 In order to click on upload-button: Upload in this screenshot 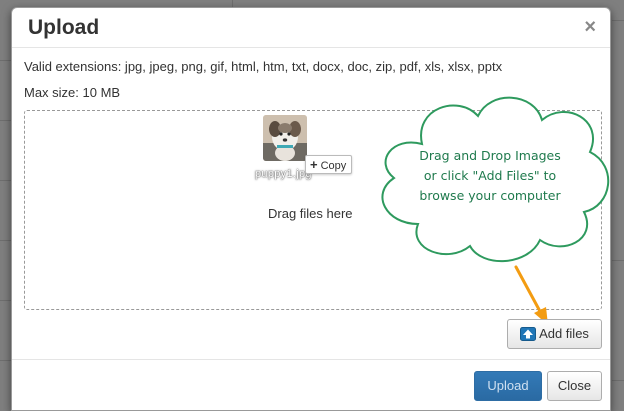, I will do `click(508, 386)`.